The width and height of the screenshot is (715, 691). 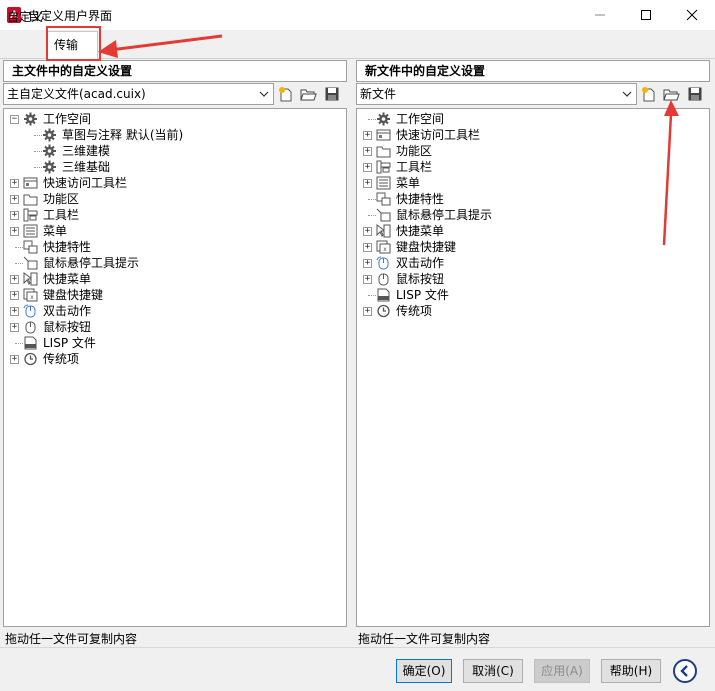 I want to click on maximize-button, so click(x=646, y=15).